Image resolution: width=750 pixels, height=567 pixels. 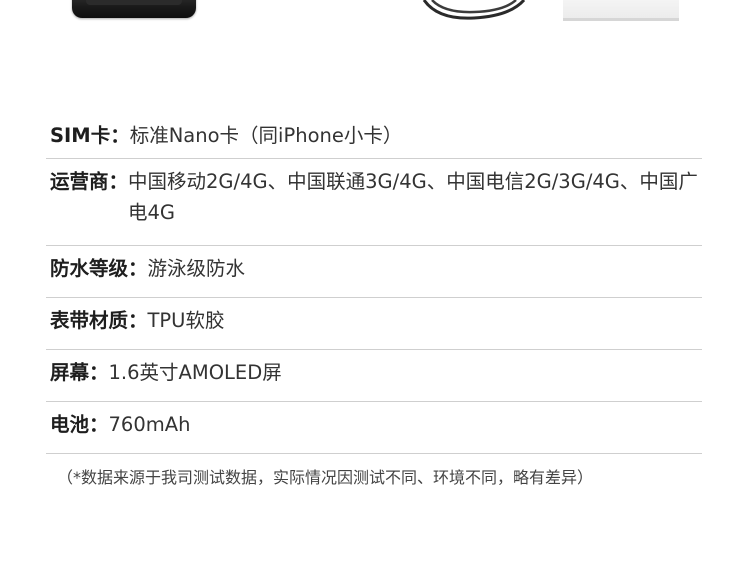 What do you see at coordinates (99, 268) in the screenshot?
I see `spec-label: 防水等级：` at bounding box center [99, 268].